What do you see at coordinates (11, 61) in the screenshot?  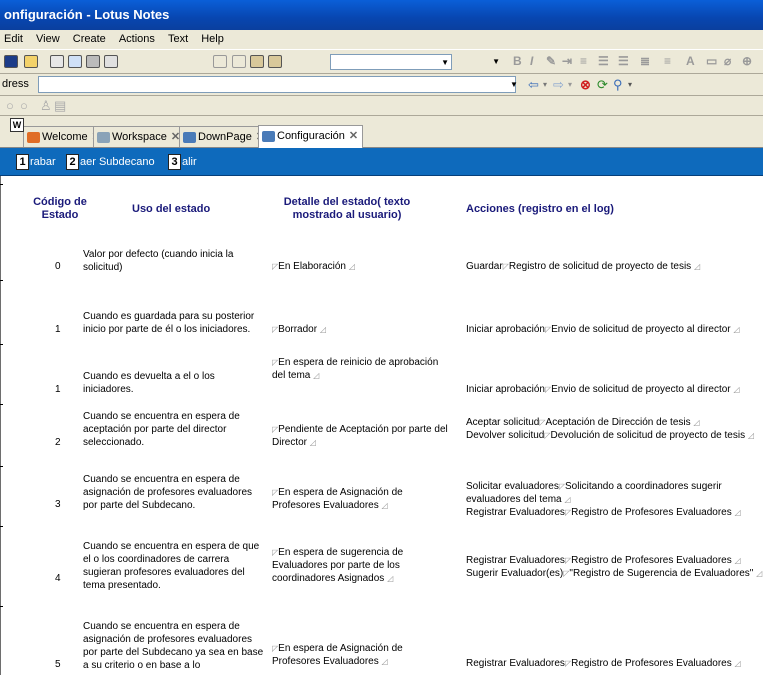 I see `save-icon` at bounding box center [11, 61].